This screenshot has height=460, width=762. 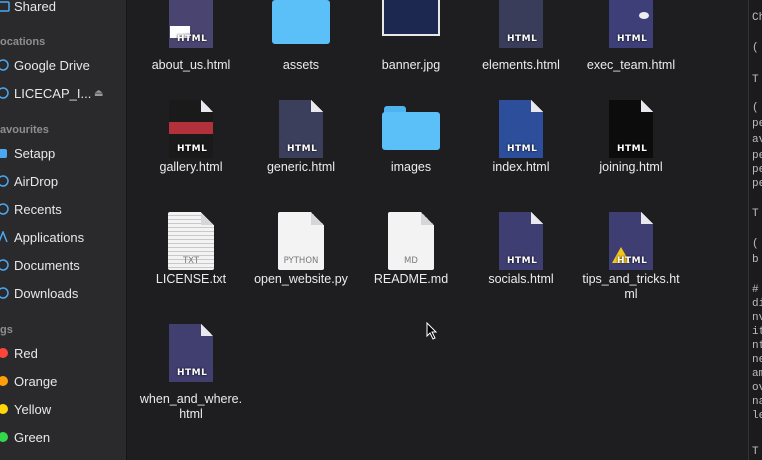 I want to click on green-tag-dot-icon, so click(x=4, y=437).